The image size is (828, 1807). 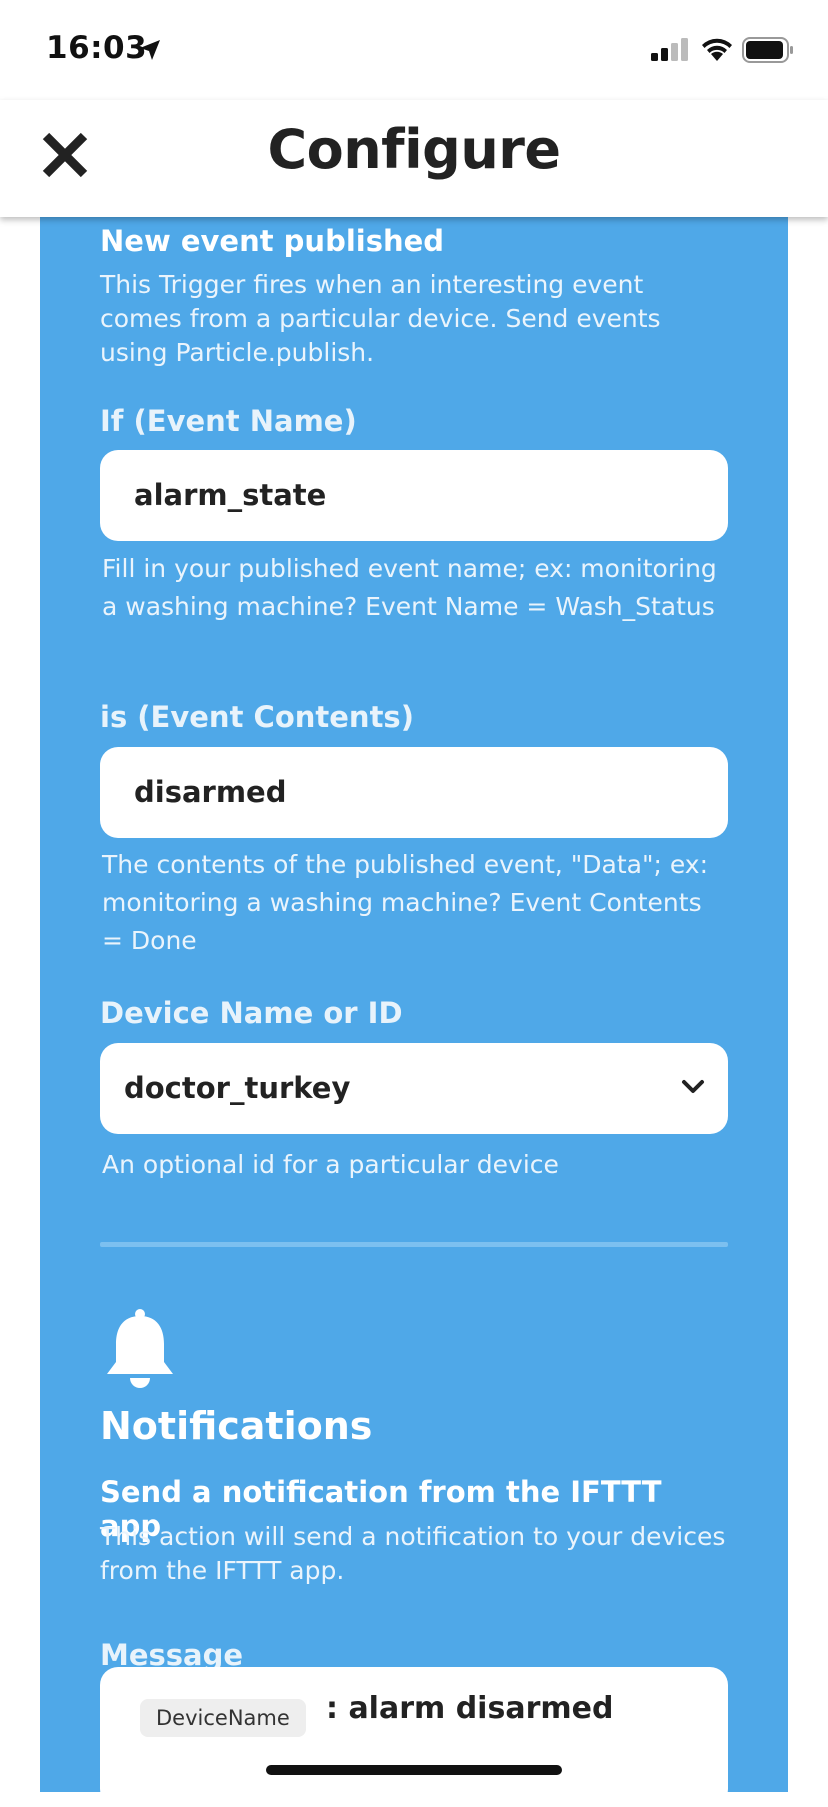 I want to click on ingredient-chip: DeviceName, so click(x=223, y=1718).